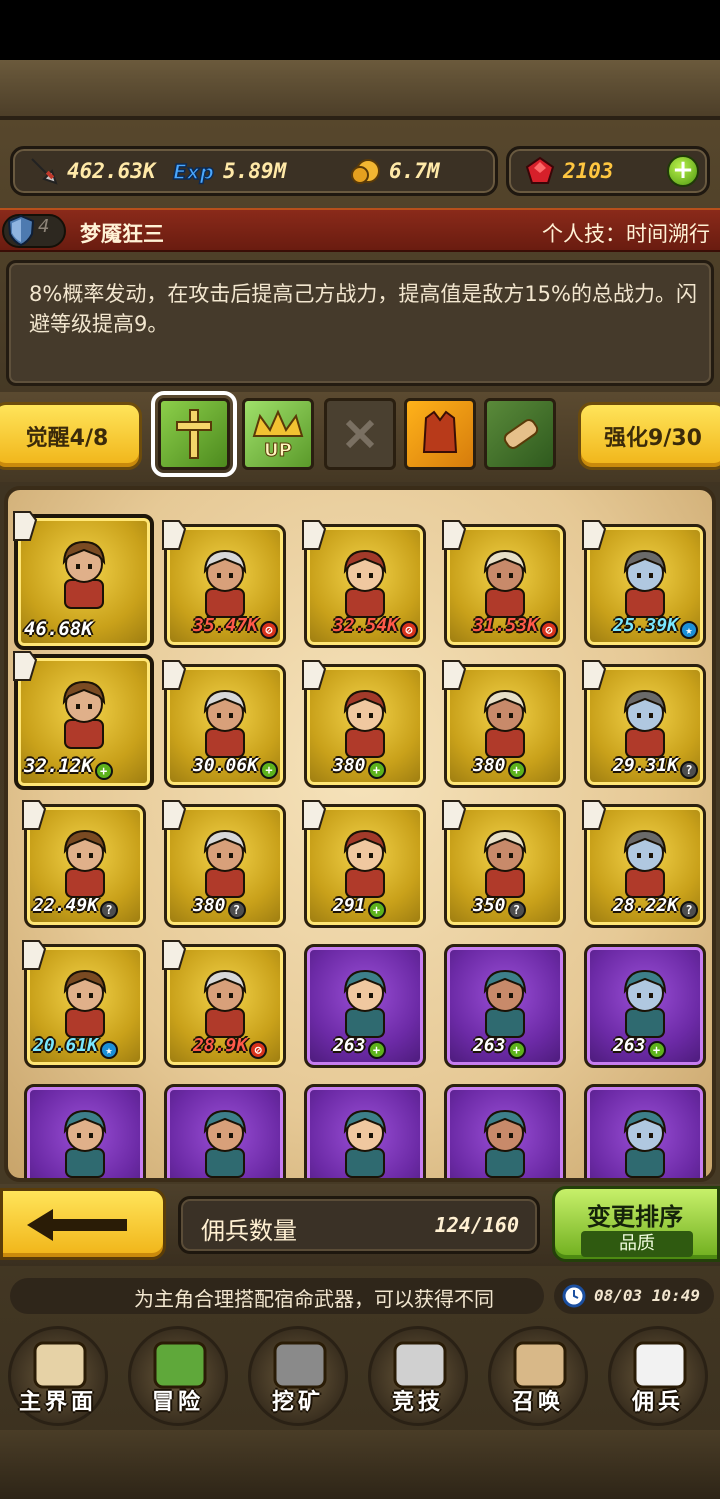  What do you see at coordinates (298, 1374) in the screenshot?
I see `nav-item-2: 挖矿` at bounding box center [298, 1374].